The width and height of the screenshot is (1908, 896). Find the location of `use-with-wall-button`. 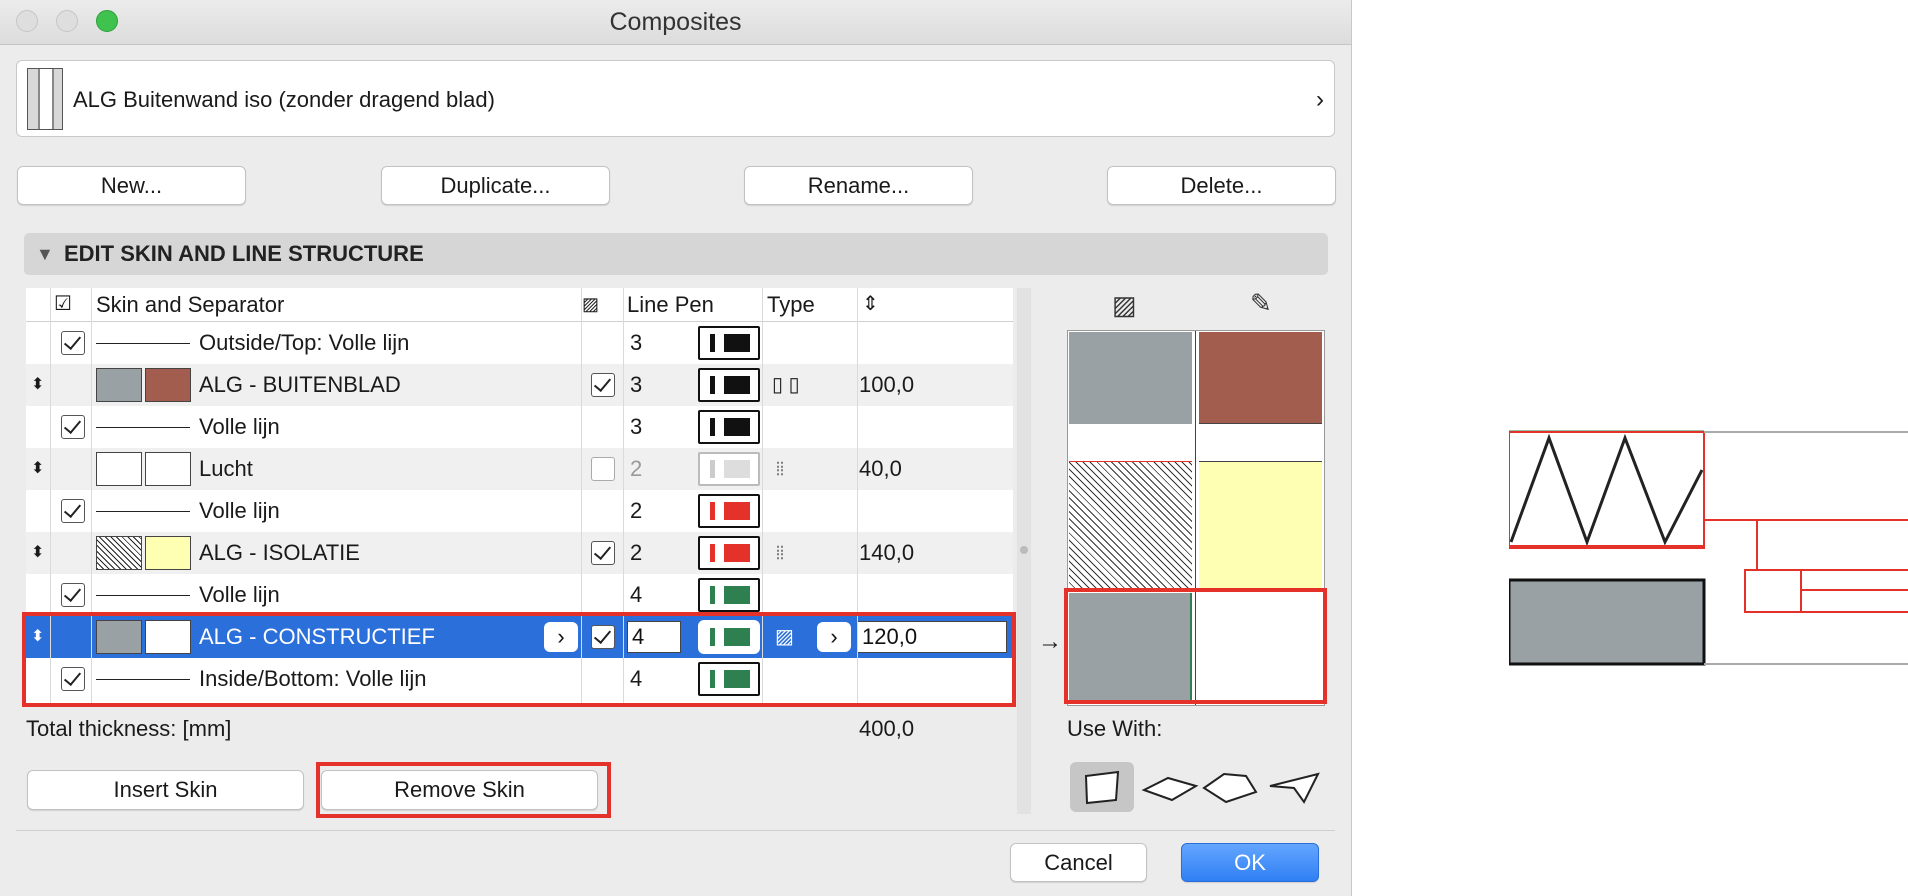

use-with-wall-button is located at coordinates (1102, 787).